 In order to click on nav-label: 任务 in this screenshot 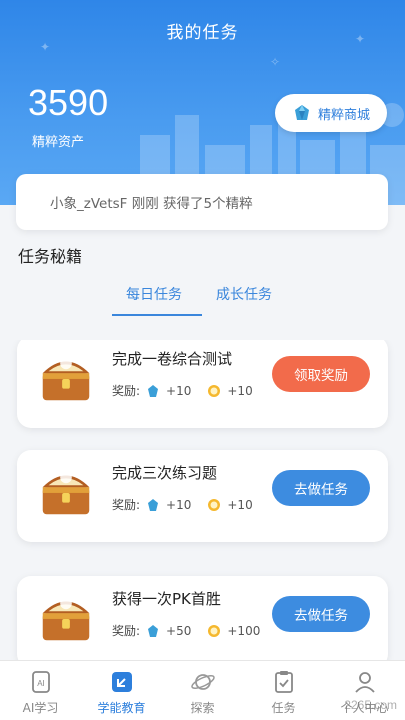, I will do `click(283, 708)`.